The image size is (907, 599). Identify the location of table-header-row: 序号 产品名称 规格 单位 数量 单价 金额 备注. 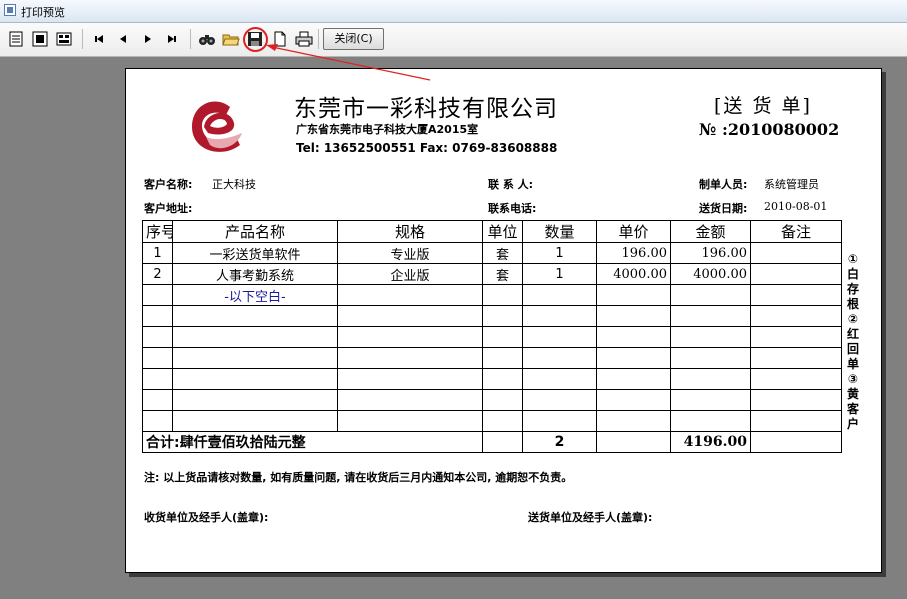
(492, 231).